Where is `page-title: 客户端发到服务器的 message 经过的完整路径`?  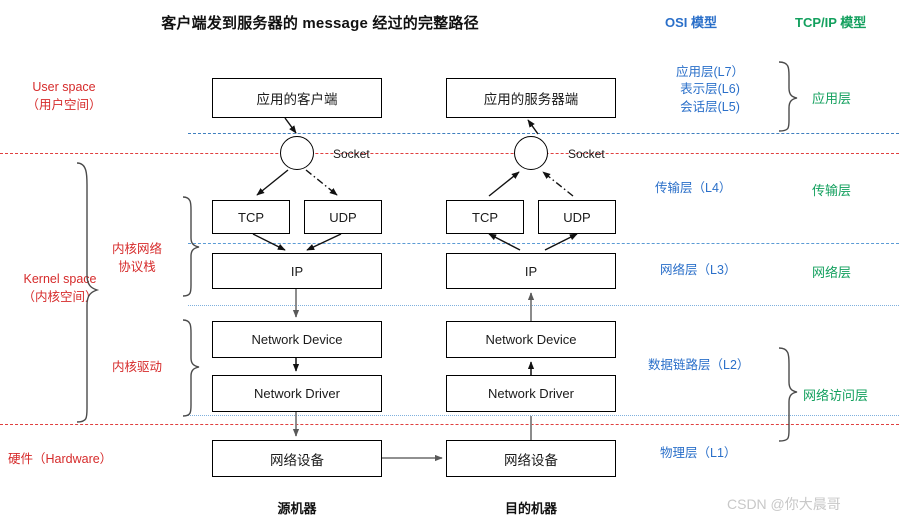
page-title: 客户端发到服务器的 message 经过的完整路径 is located at coordinates (320, 23).